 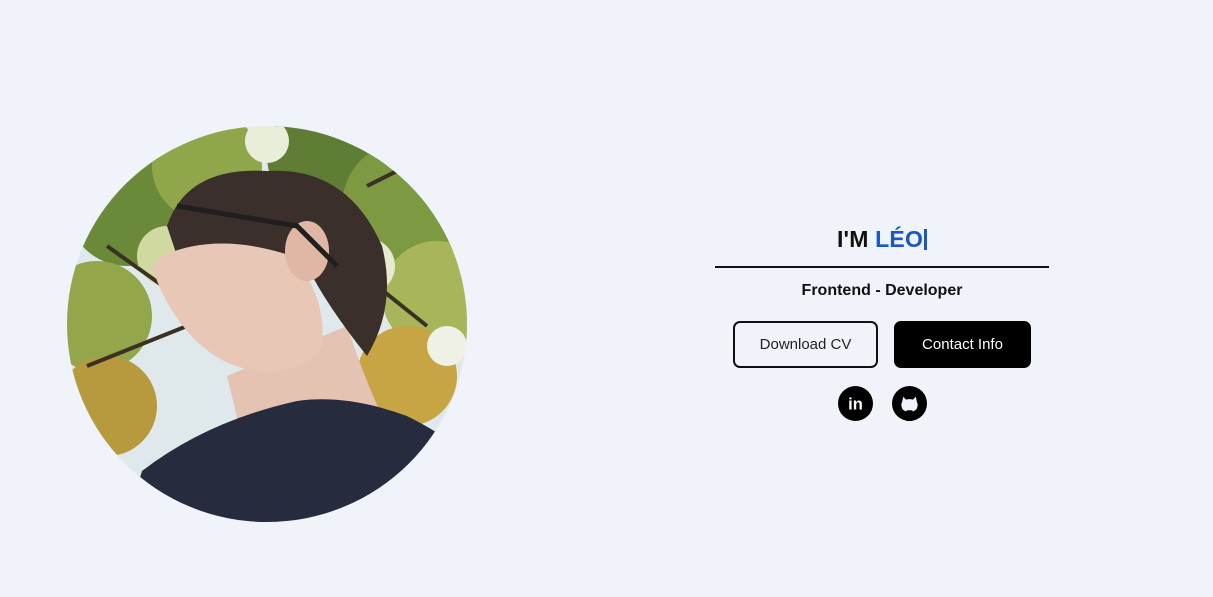 What do you see at coordinates (909, 403) in the screenshot?
I see `github-icon` at bounding box center [909, 403].